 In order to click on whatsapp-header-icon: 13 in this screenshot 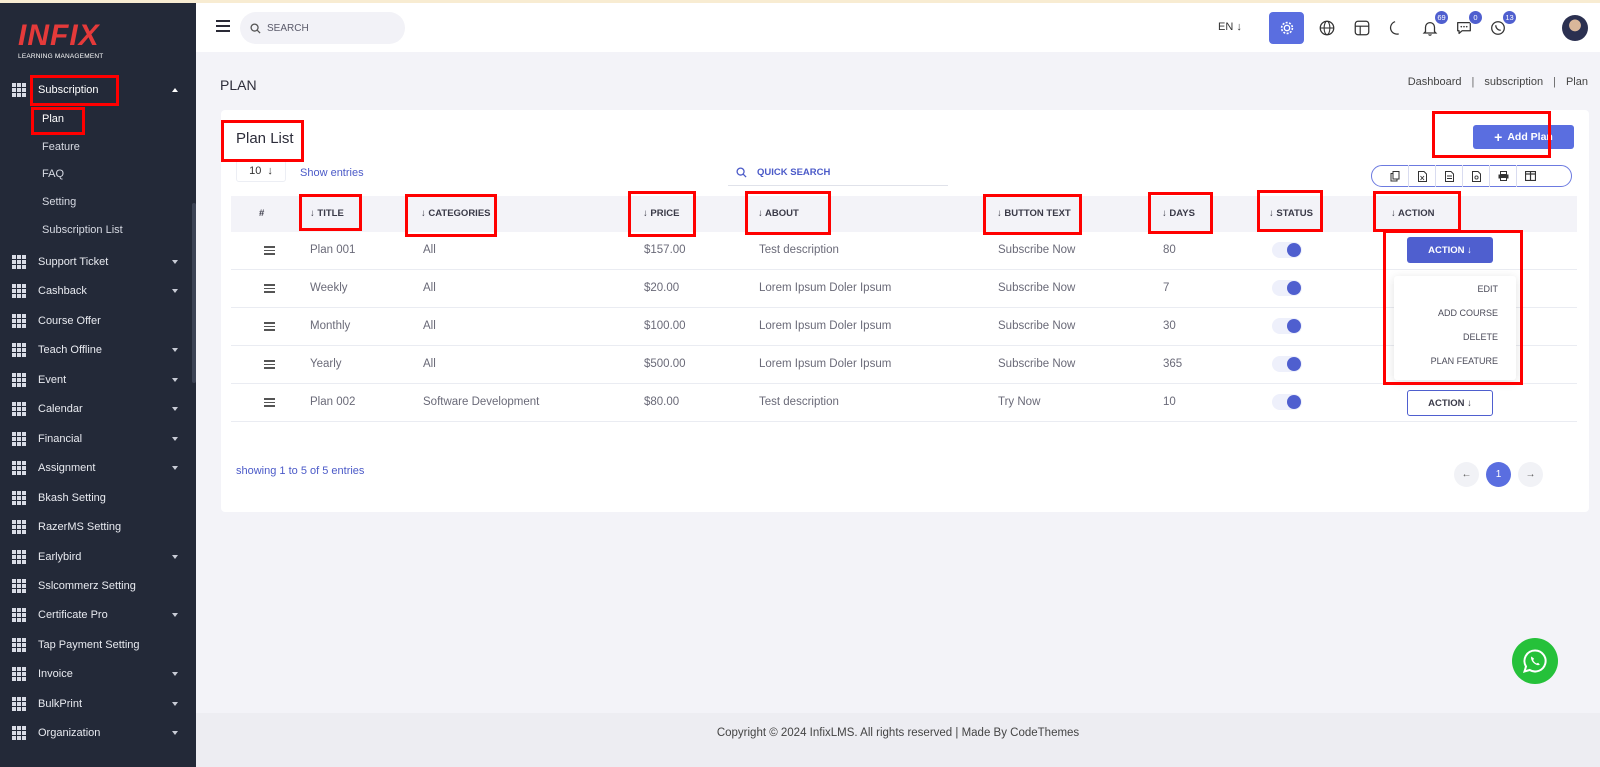, I will do `click(1502, 24)`.